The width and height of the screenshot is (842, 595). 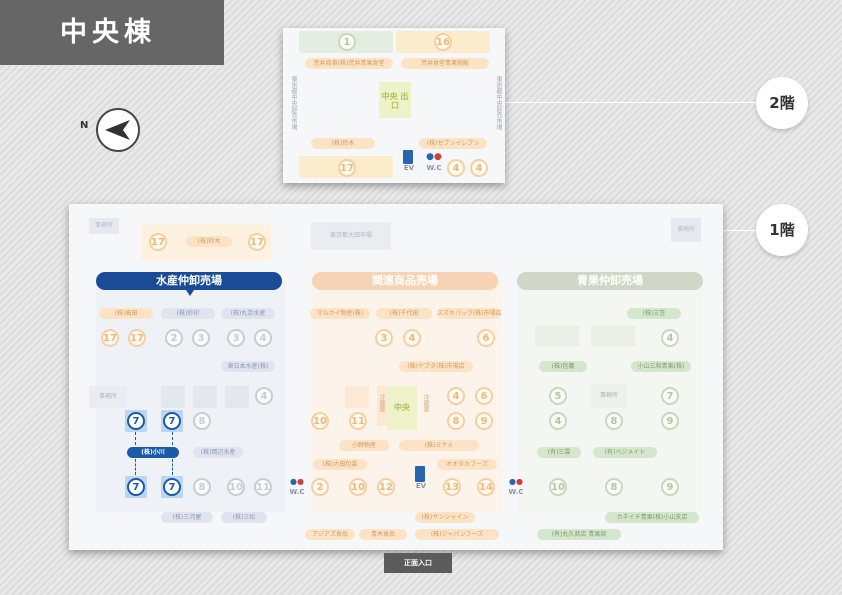 I want to click on seafood-stall: 10, so click(x=236, y=487).